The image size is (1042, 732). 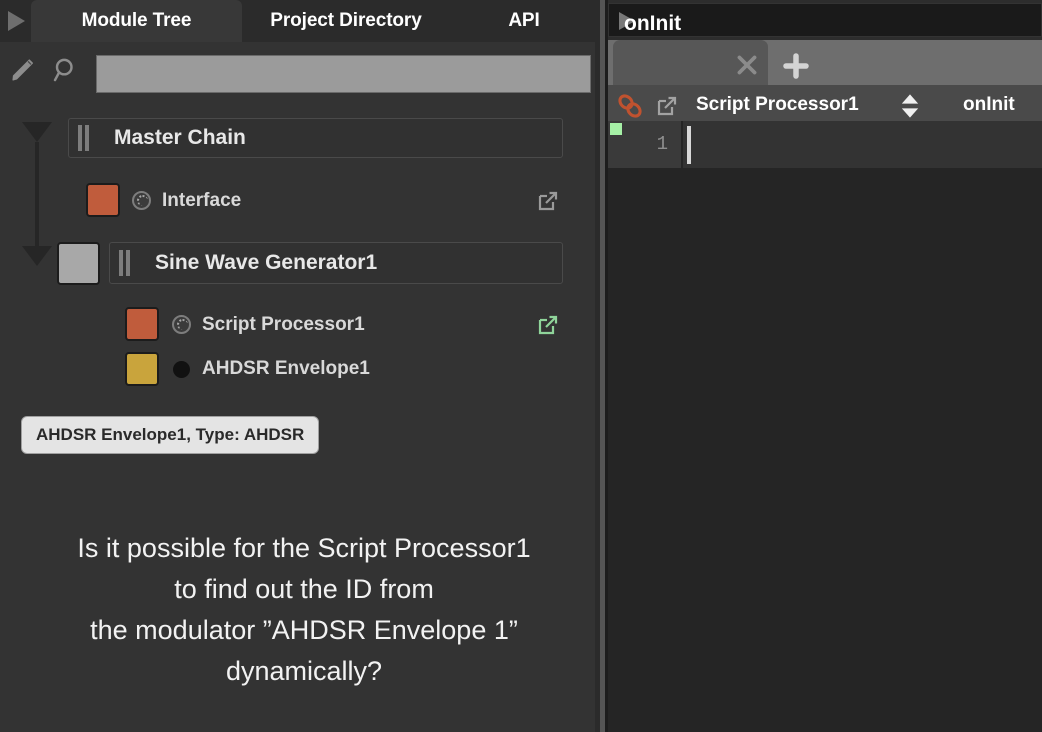 I want to click on tooltip-ahdsr-envelope1: AHDSR Envelope1, Type: AHDSR, so click(x=170, y=435).